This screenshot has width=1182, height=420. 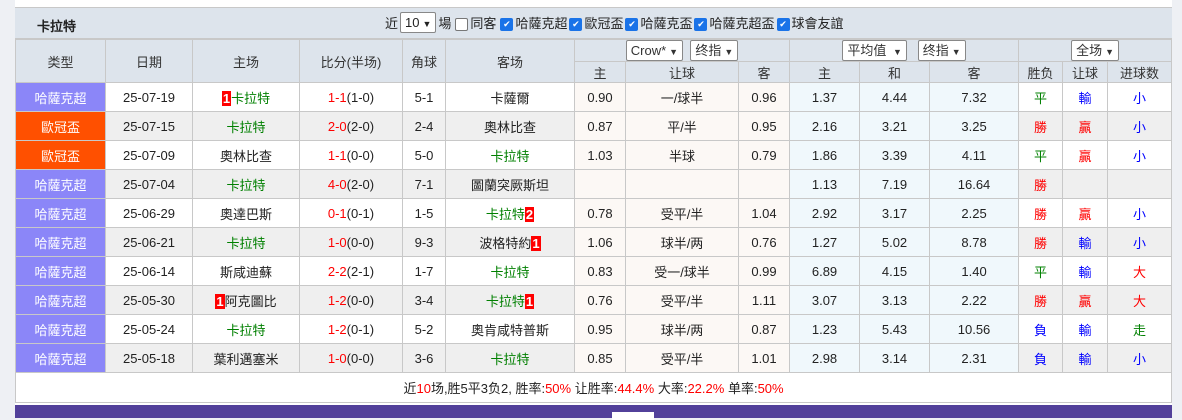 What do you see at coordinates (654, 50) in the screenshot?
I see `company-select: Crow* ▼` at bounding box center [654, 50].